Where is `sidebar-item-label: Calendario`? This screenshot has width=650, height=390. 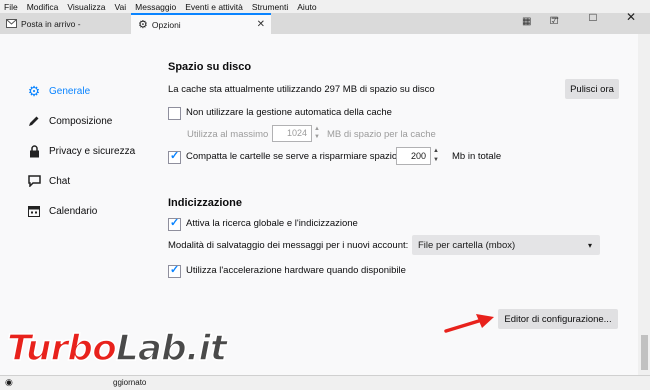
sidebar-item-label: Calendario is located at coordinates (73, 211).